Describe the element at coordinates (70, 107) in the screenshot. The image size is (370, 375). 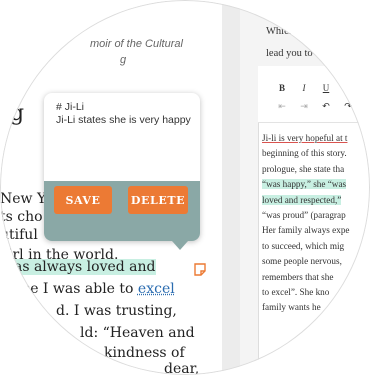
I see `note-tag: # Ji-Li` at that location.